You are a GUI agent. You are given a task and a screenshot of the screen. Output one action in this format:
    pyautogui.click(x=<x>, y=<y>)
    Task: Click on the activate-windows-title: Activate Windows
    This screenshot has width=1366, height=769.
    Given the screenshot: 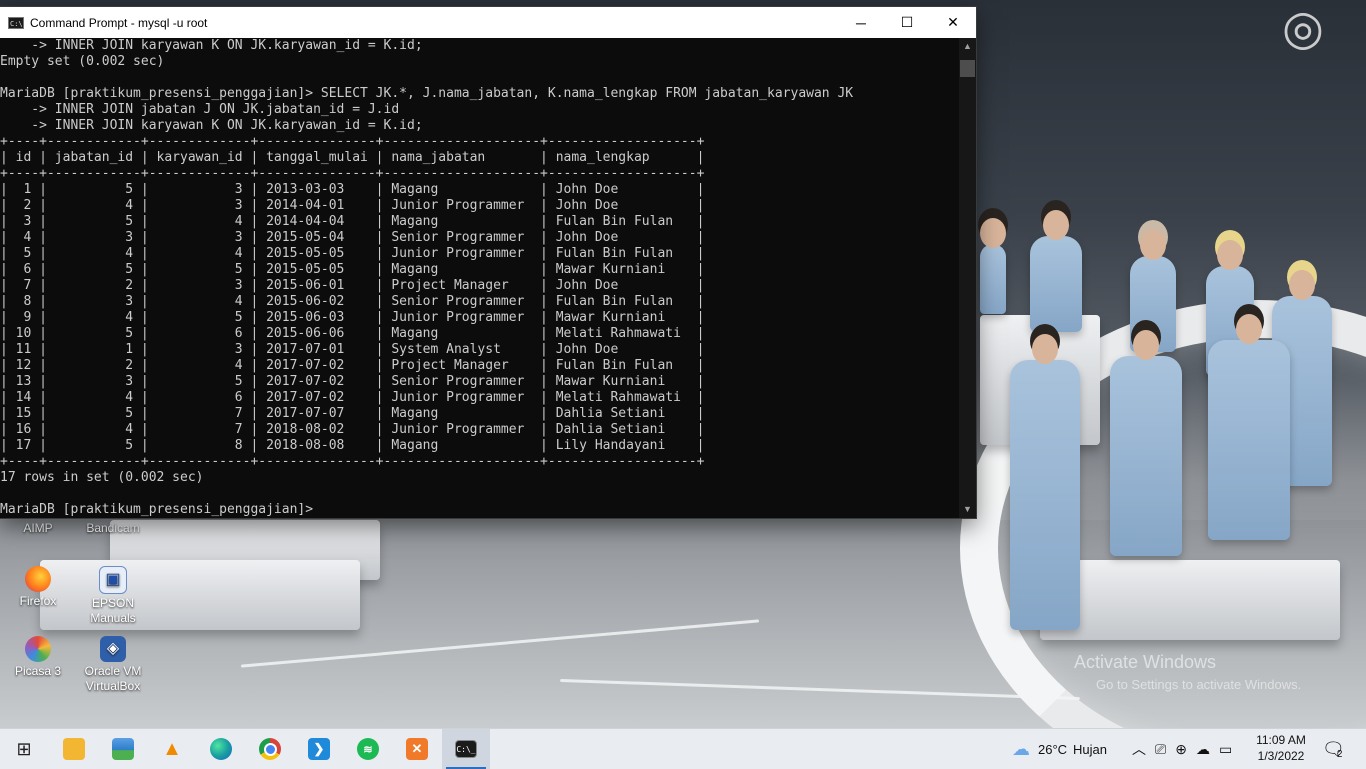 What is the action you would take?
    pyautogui.click(x=1145, y=662)
    